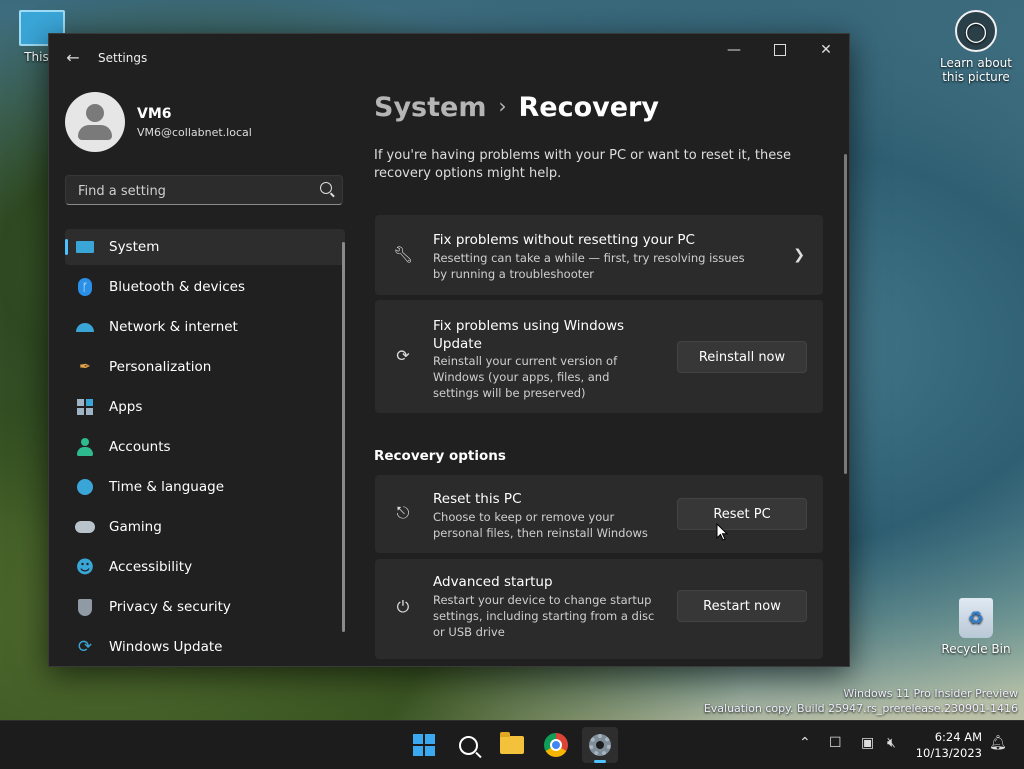 Image resolution: width=1024 pixels, height=769 pixels. I want to click on search-box, so click(204, 190).